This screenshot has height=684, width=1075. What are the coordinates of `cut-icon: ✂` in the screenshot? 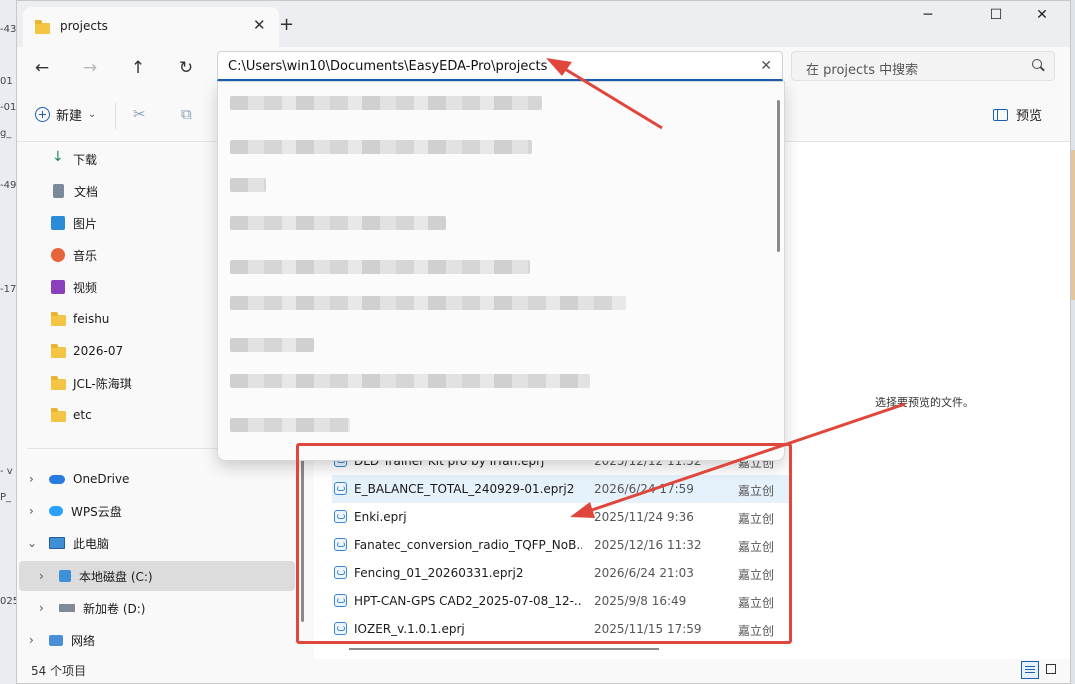 It's located at (139, 114).